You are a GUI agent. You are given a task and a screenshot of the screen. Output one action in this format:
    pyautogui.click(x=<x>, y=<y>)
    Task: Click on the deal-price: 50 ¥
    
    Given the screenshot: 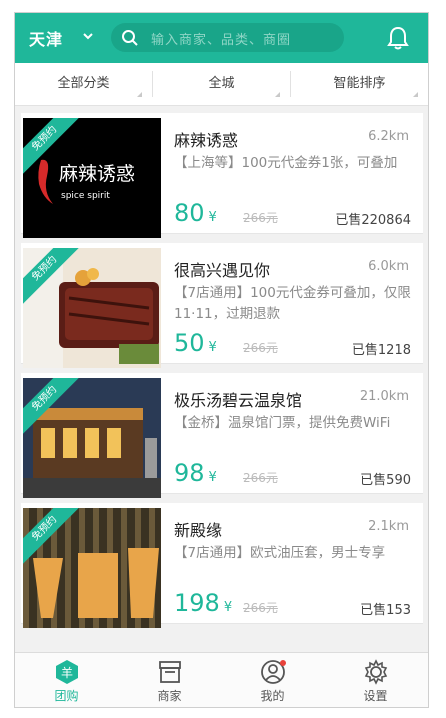 What is the action you would take?
    pyautogui.click(x=195, y=343)
    